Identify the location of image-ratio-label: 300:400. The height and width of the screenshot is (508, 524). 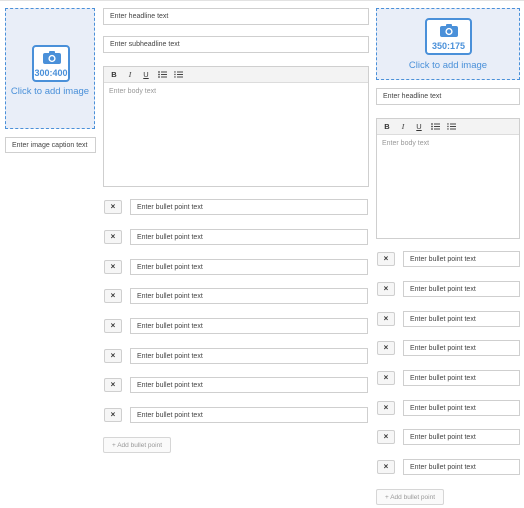
(51, 73).